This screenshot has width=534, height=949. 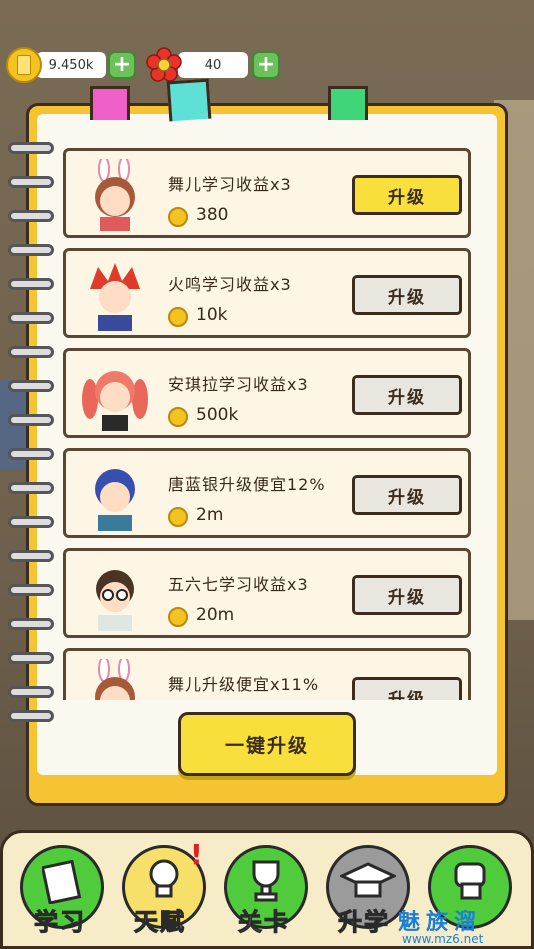 What do you see at coordinates (164, 64) in the screenshot?
I see `flower-icon` at bounding box center [164, 64].